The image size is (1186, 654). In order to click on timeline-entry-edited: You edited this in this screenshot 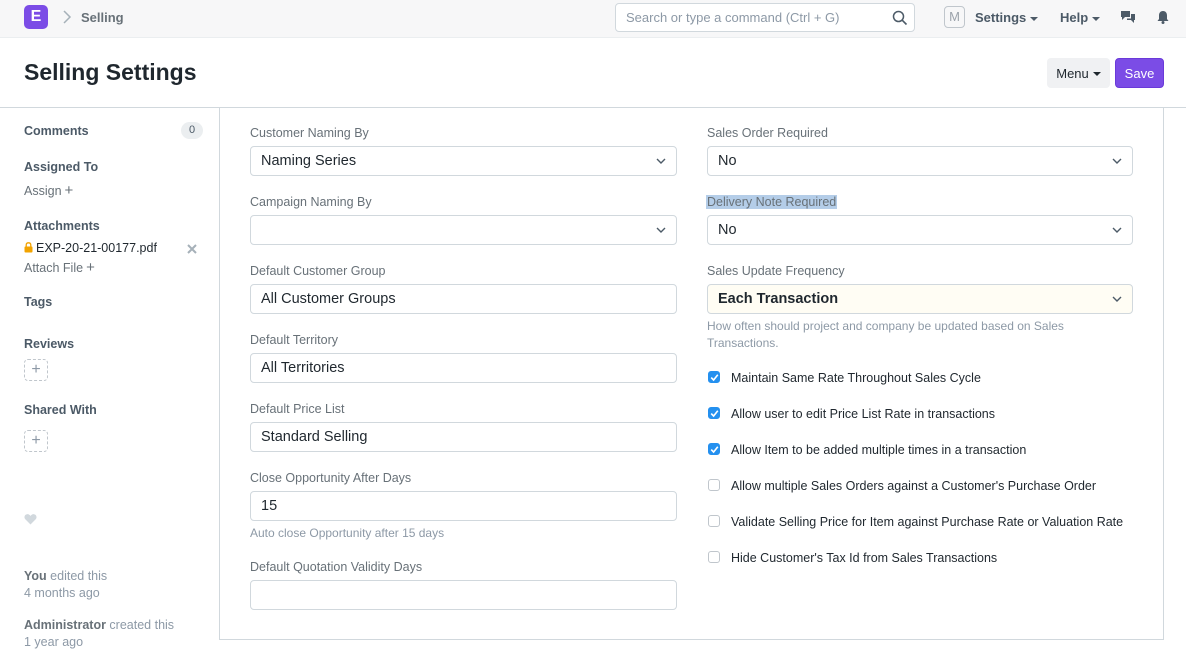, I will do `click(65, 576)`.